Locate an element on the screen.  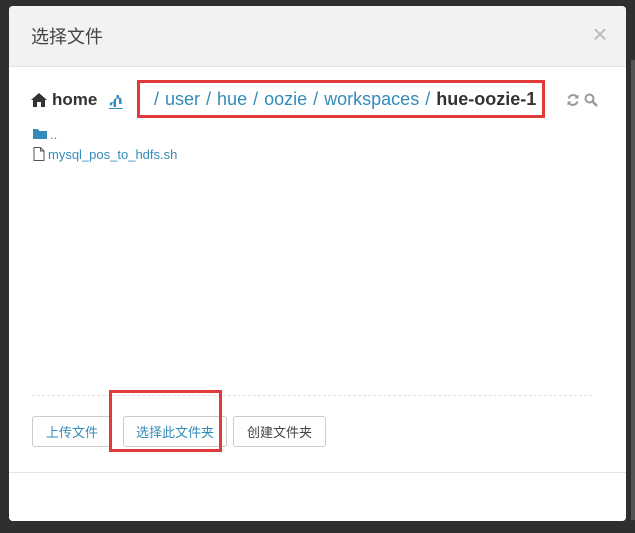
select-this-folder-button: 选择此文件夹 is located at coordinates (175, 431).